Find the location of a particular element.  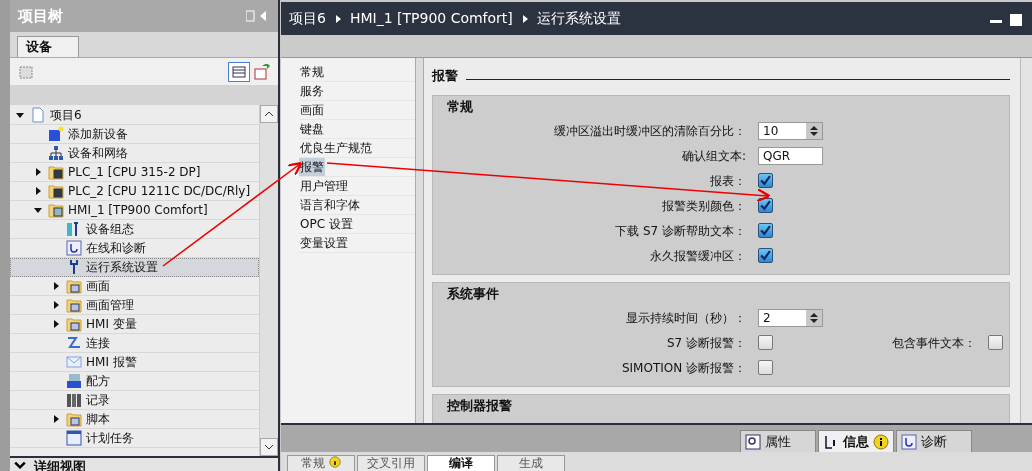

text-field: QGR is located at coordinates (790, 155).